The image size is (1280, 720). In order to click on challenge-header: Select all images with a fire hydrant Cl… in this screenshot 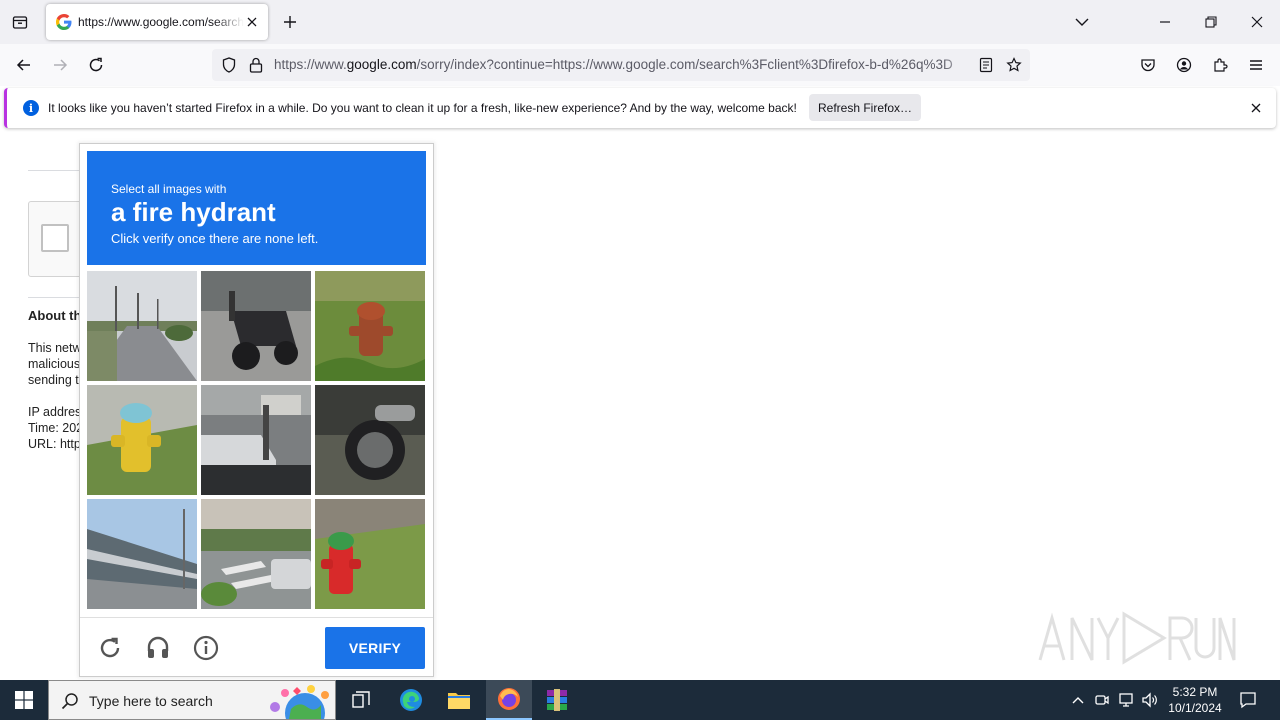, I will do `click(256, 208)`.